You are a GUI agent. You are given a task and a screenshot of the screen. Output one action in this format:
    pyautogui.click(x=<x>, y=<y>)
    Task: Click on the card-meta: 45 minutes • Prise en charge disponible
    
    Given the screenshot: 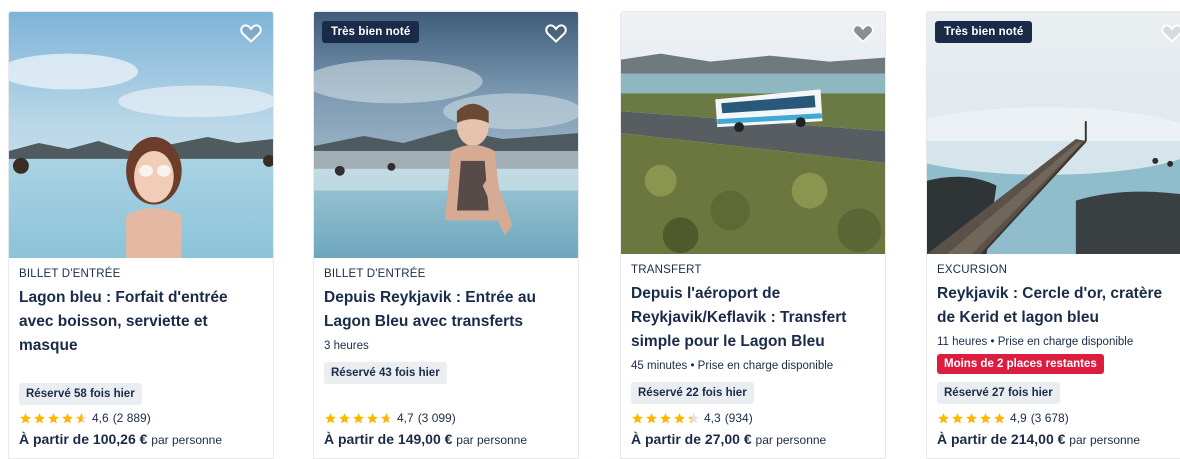 What is the action you would take?
    pyautogui.click(x=732, y=366)
    